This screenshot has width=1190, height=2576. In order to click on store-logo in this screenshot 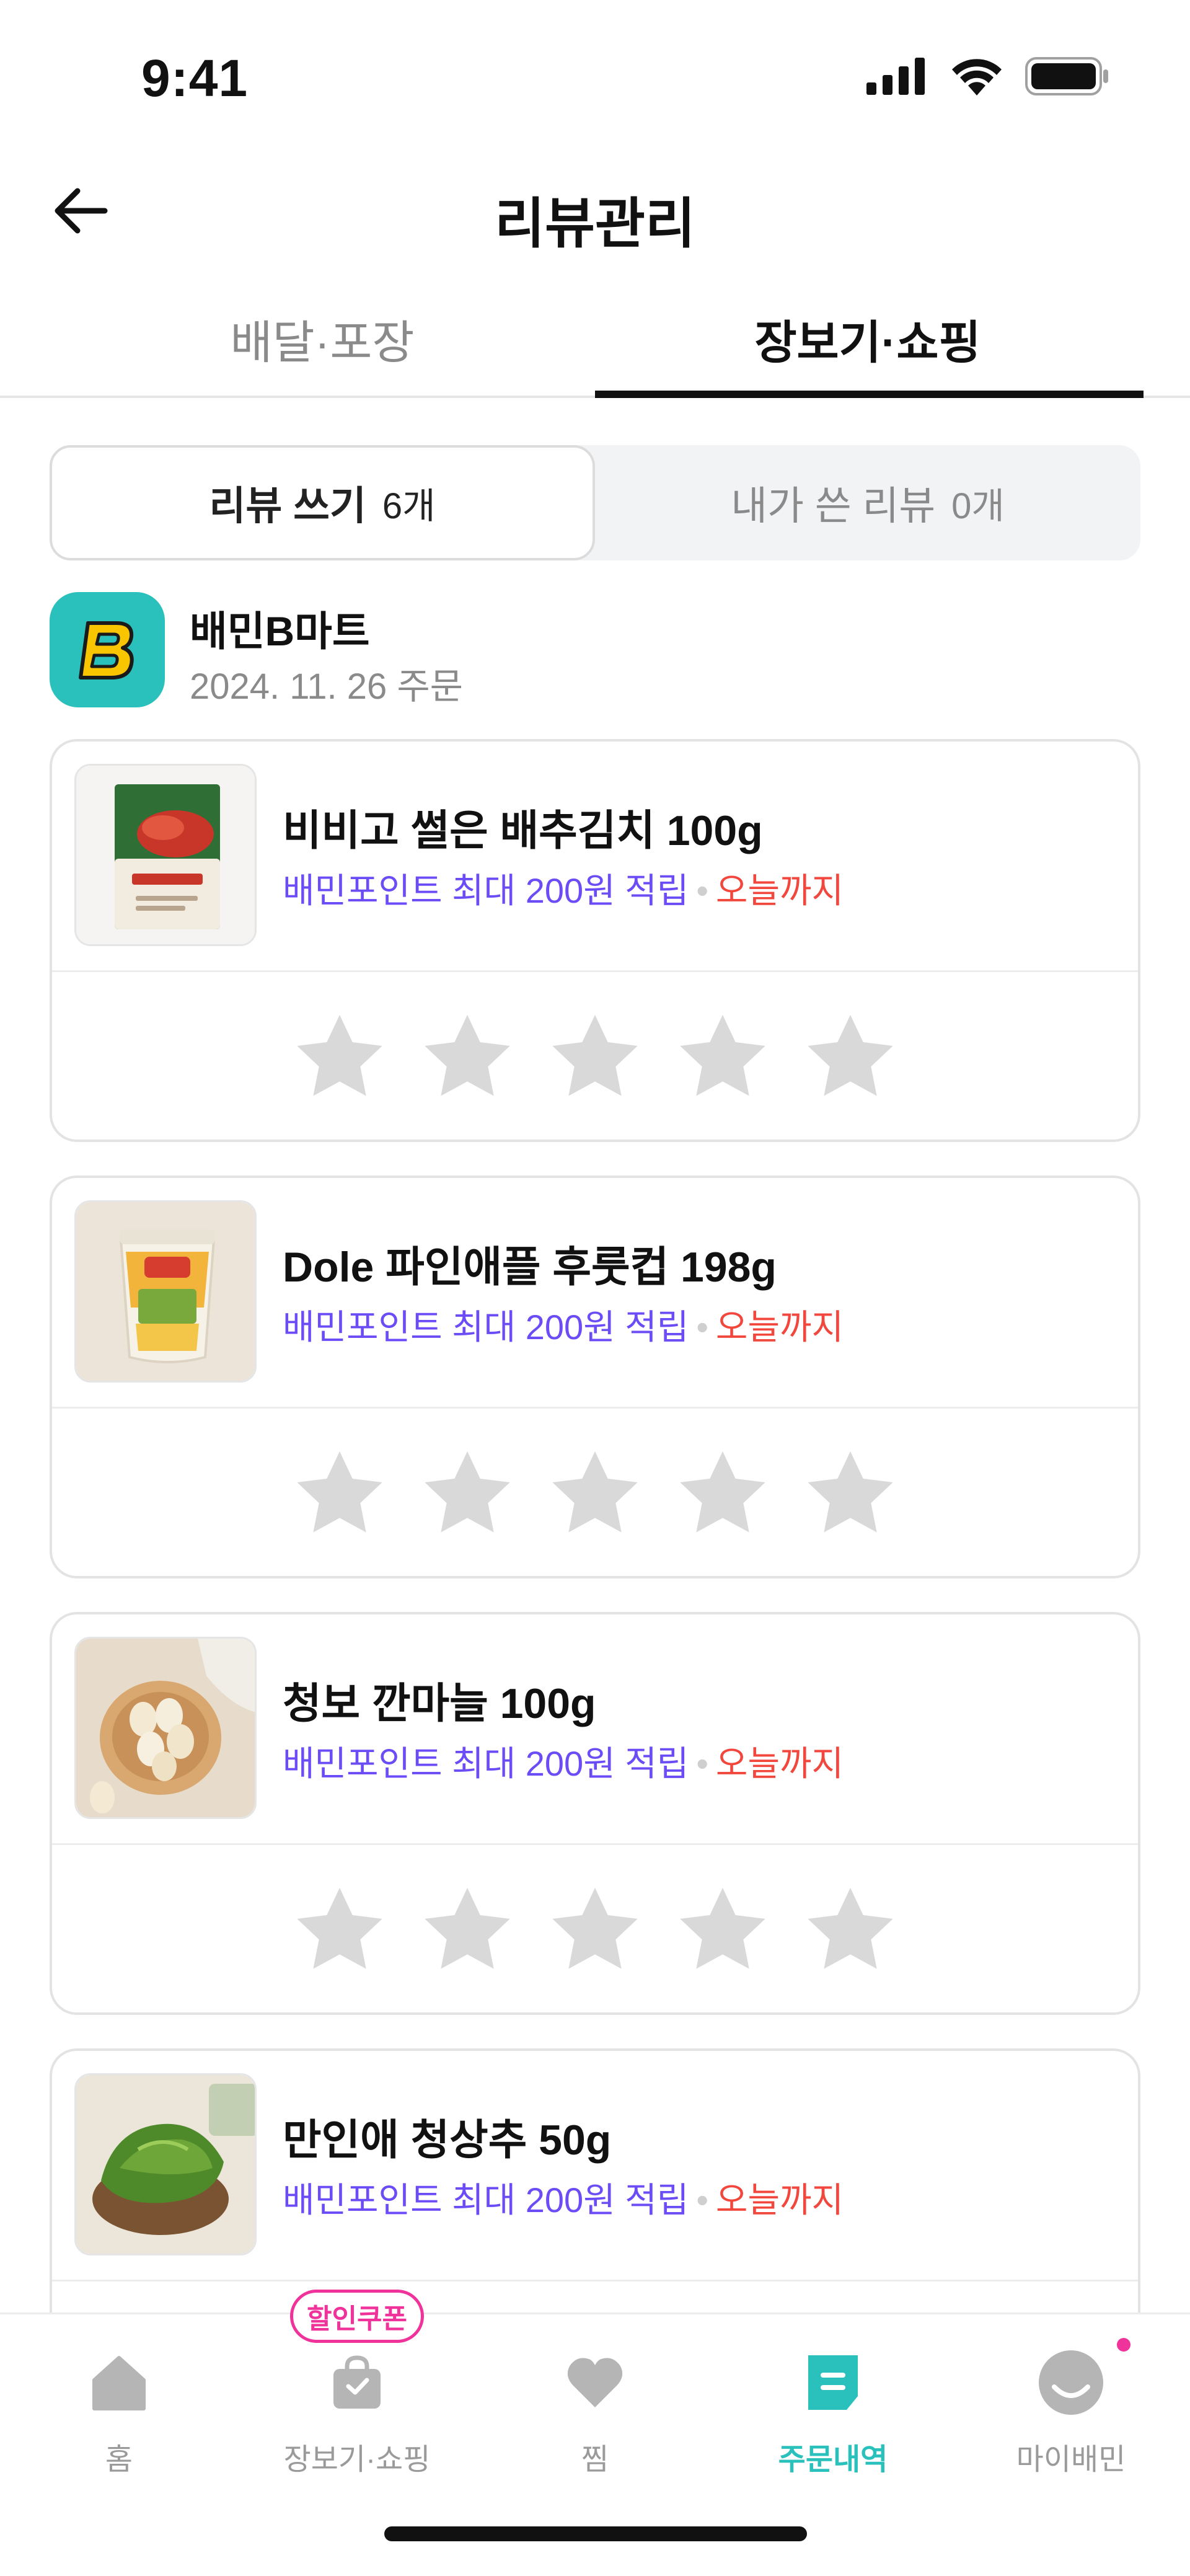, I will do `click(107, 649)`.